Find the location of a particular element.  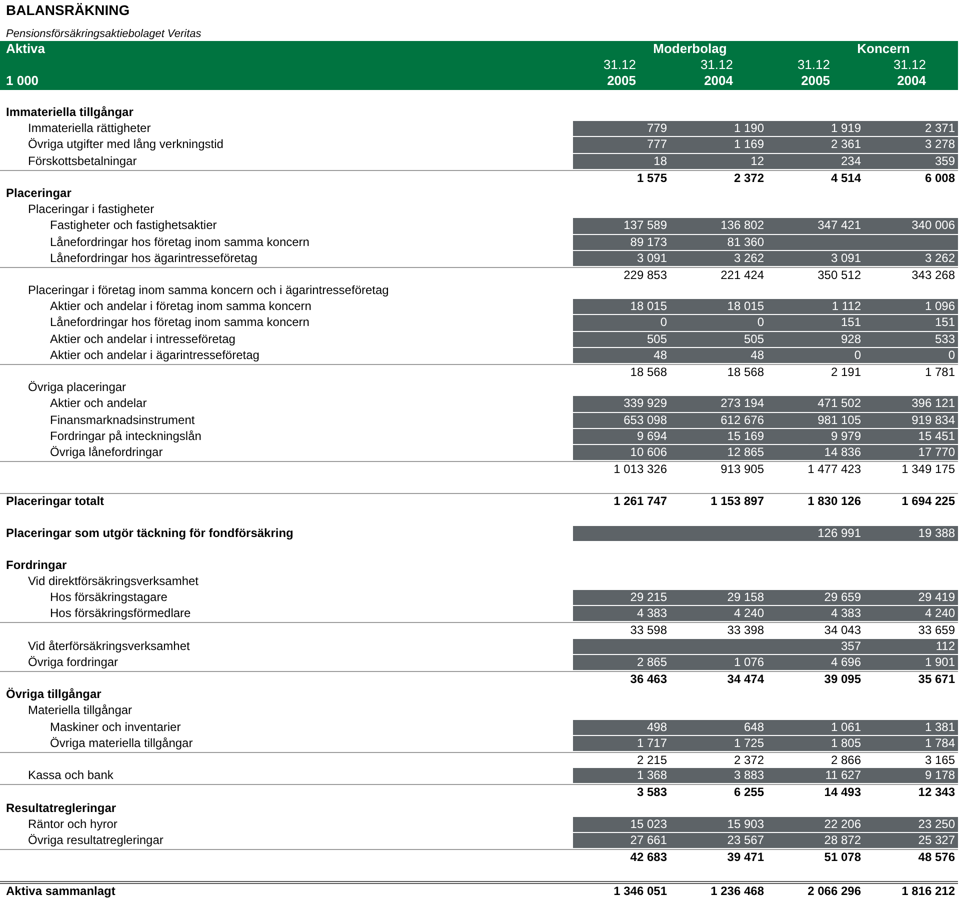

table-cell: 498 is located at coordinates (656, 727).